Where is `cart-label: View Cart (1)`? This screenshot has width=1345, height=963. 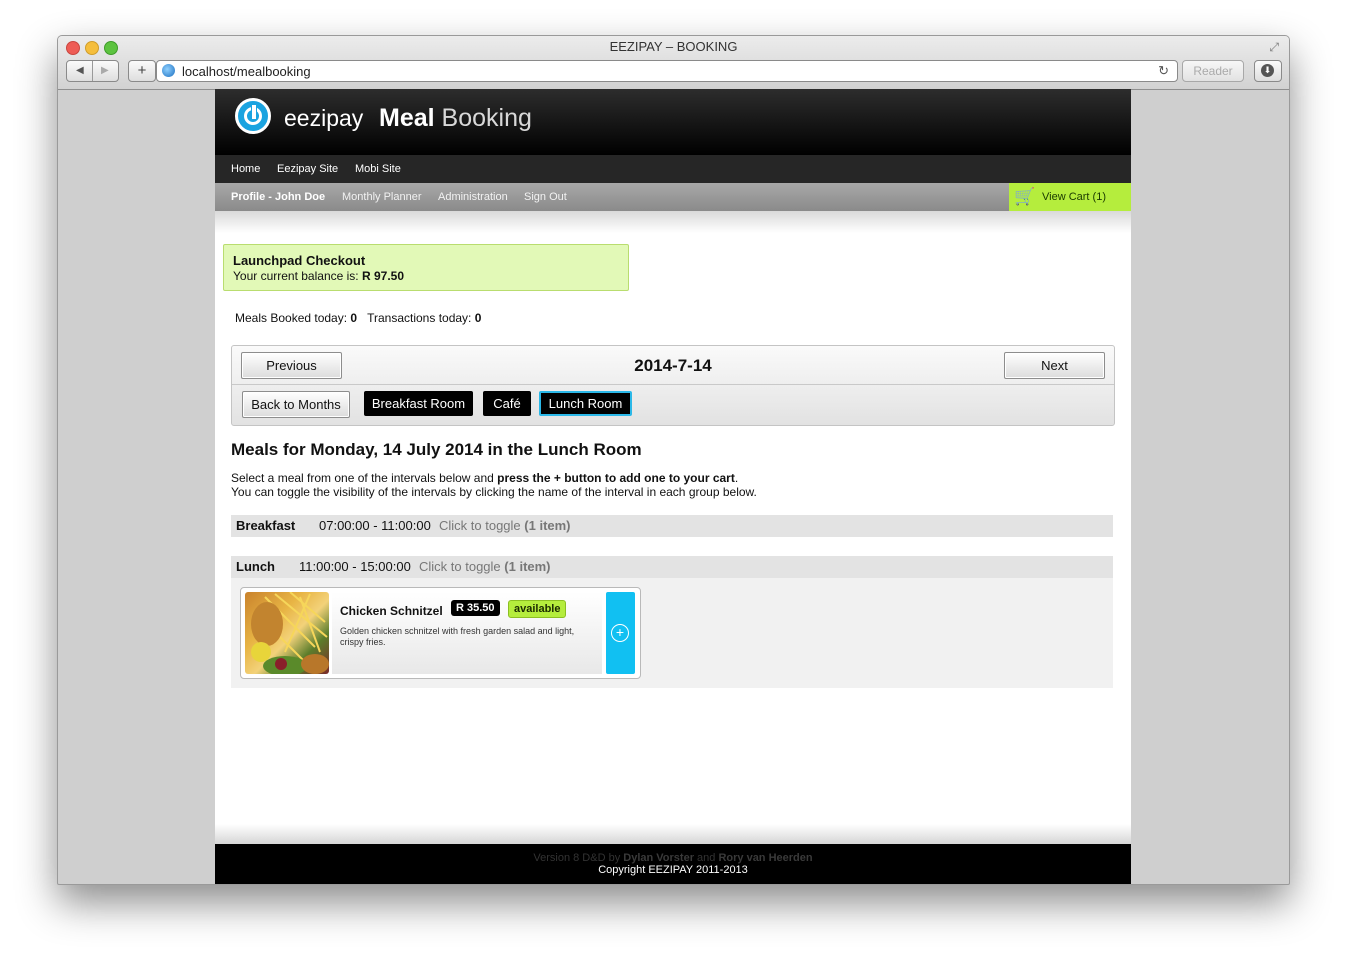
cart-label: View Cart (1) is located at coordinates (1074, 197).